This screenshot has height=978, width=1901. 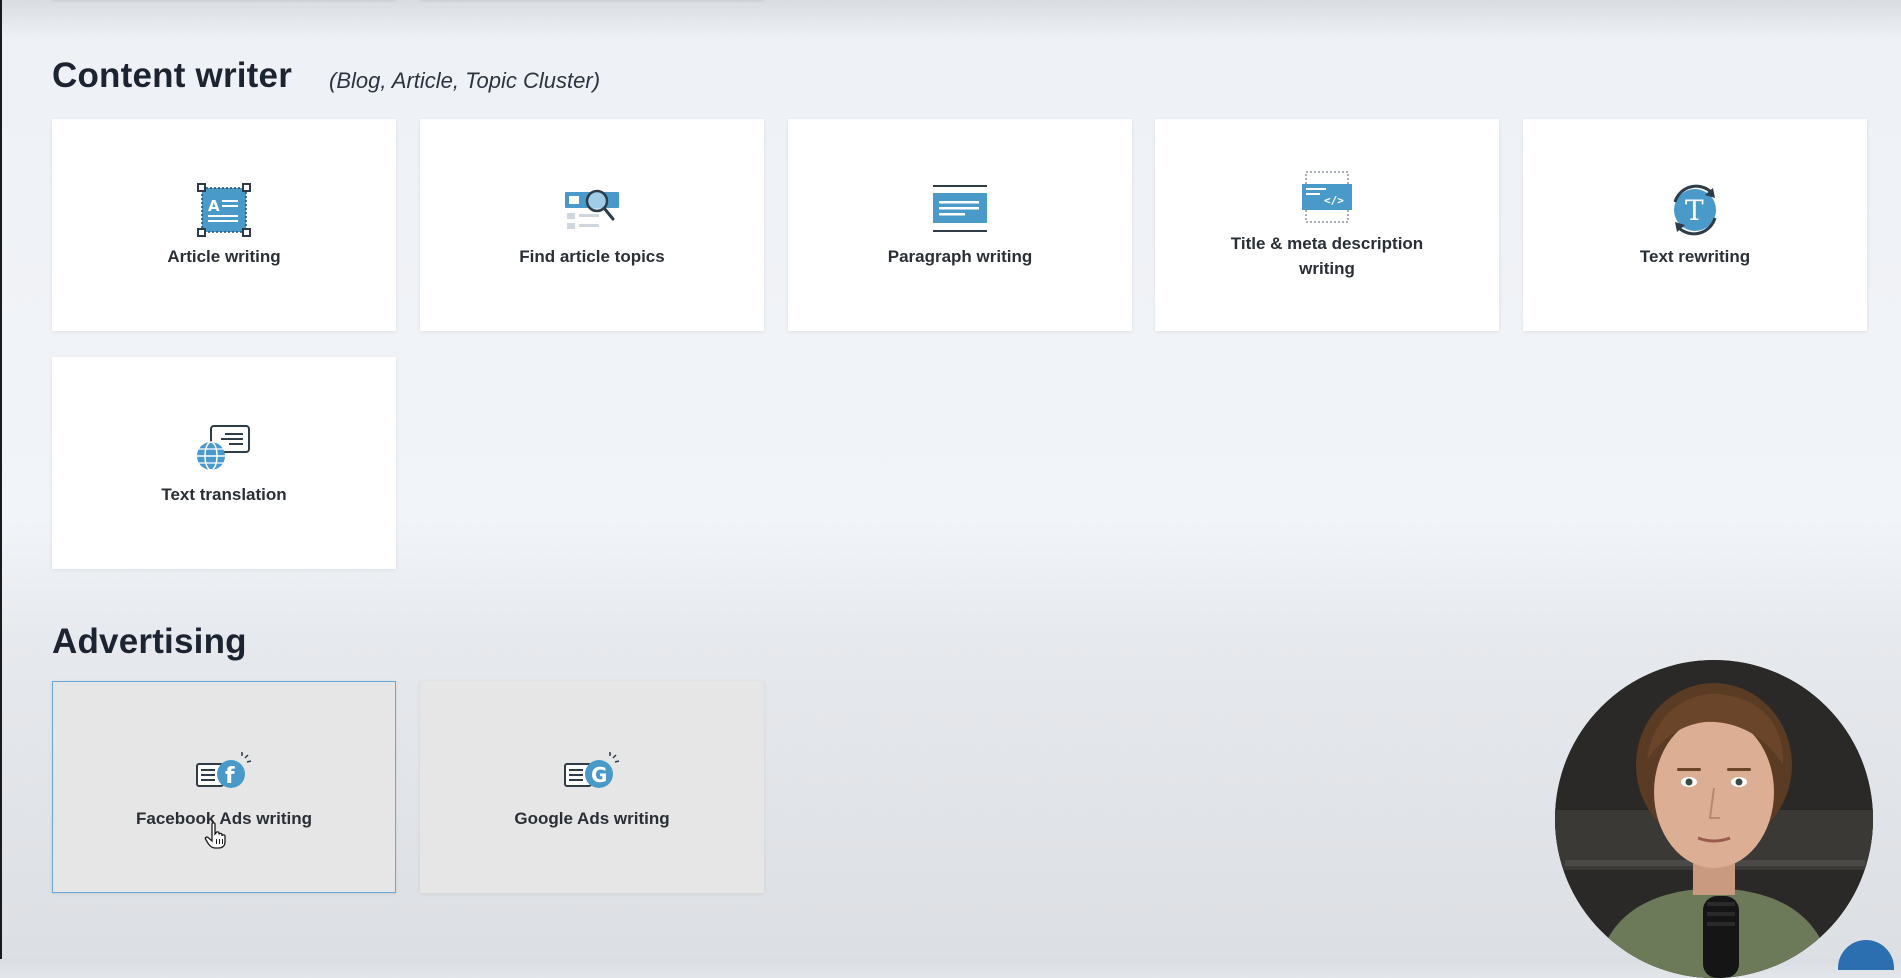 What do you see at coordinates (1714, 819) in the screenshot?
I see `presenter-webcam` at bounding box center [1714, 819].